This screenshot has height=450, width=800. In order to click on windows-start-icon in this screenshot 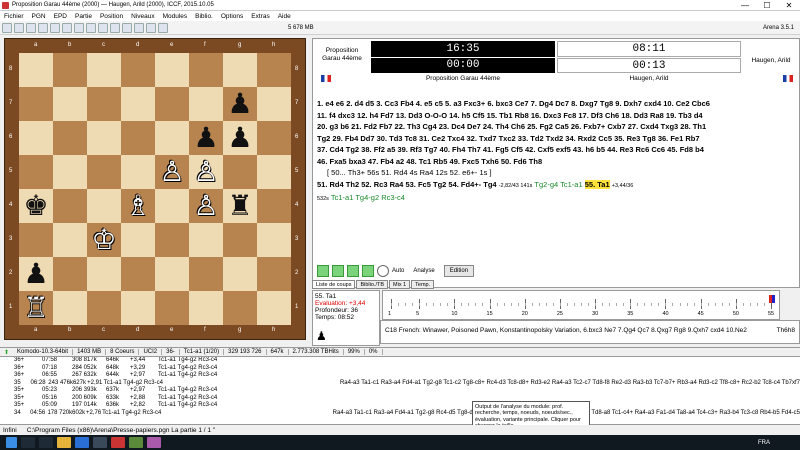, I will do `click(11, 442)`.